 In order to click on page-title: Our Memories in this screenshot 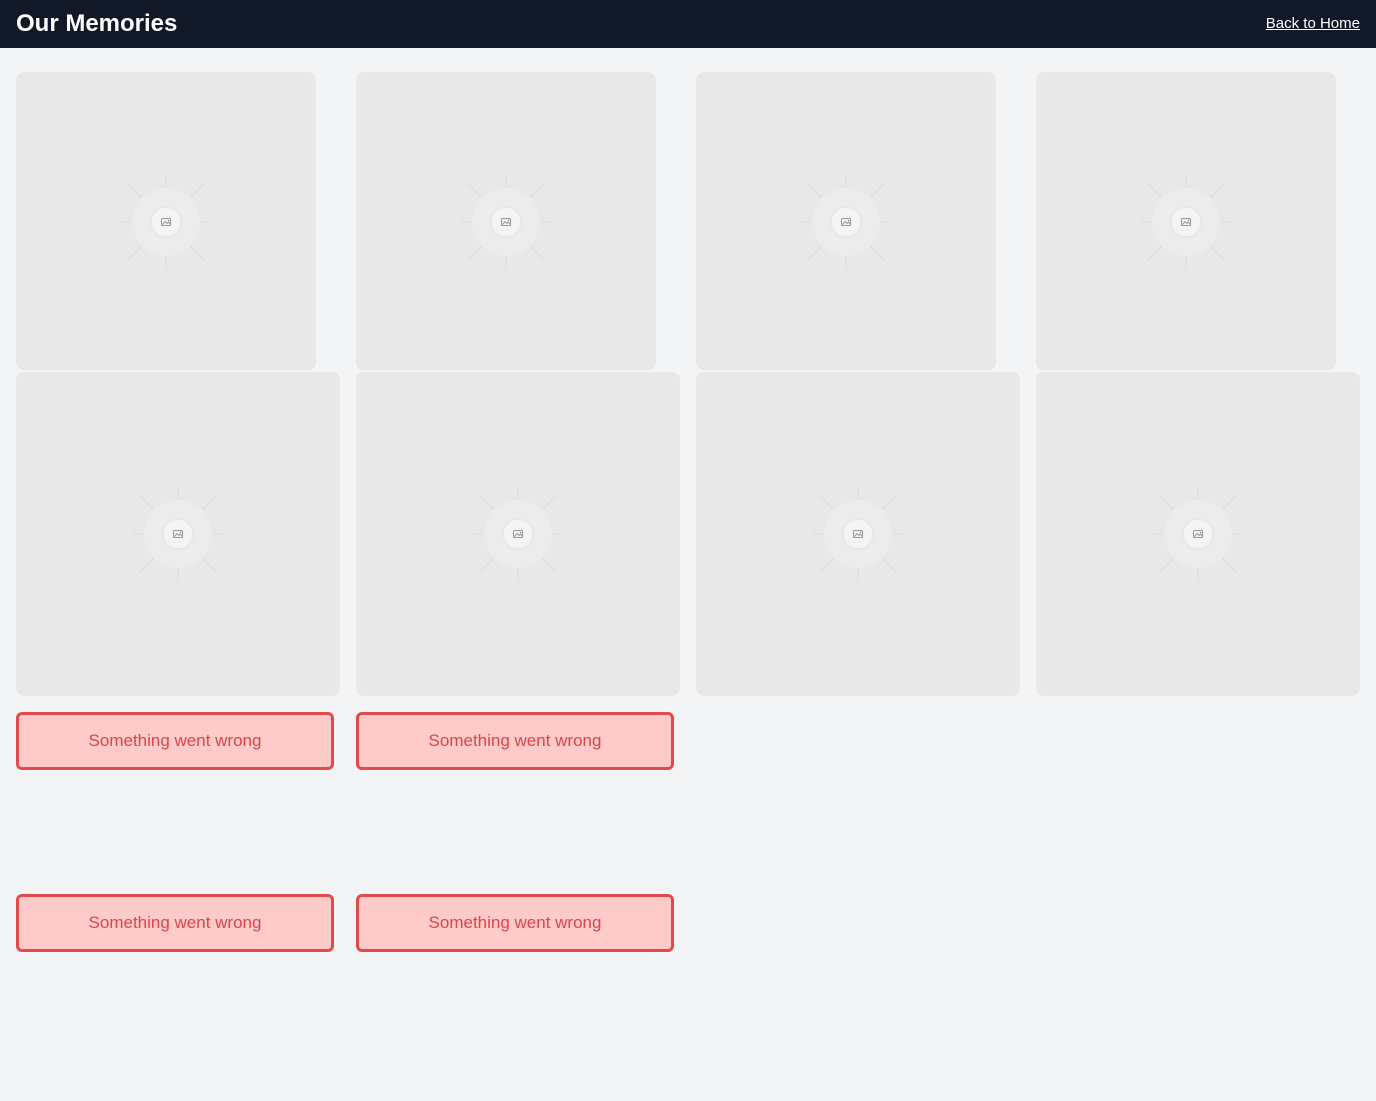, I will do `click(97, 23)`.